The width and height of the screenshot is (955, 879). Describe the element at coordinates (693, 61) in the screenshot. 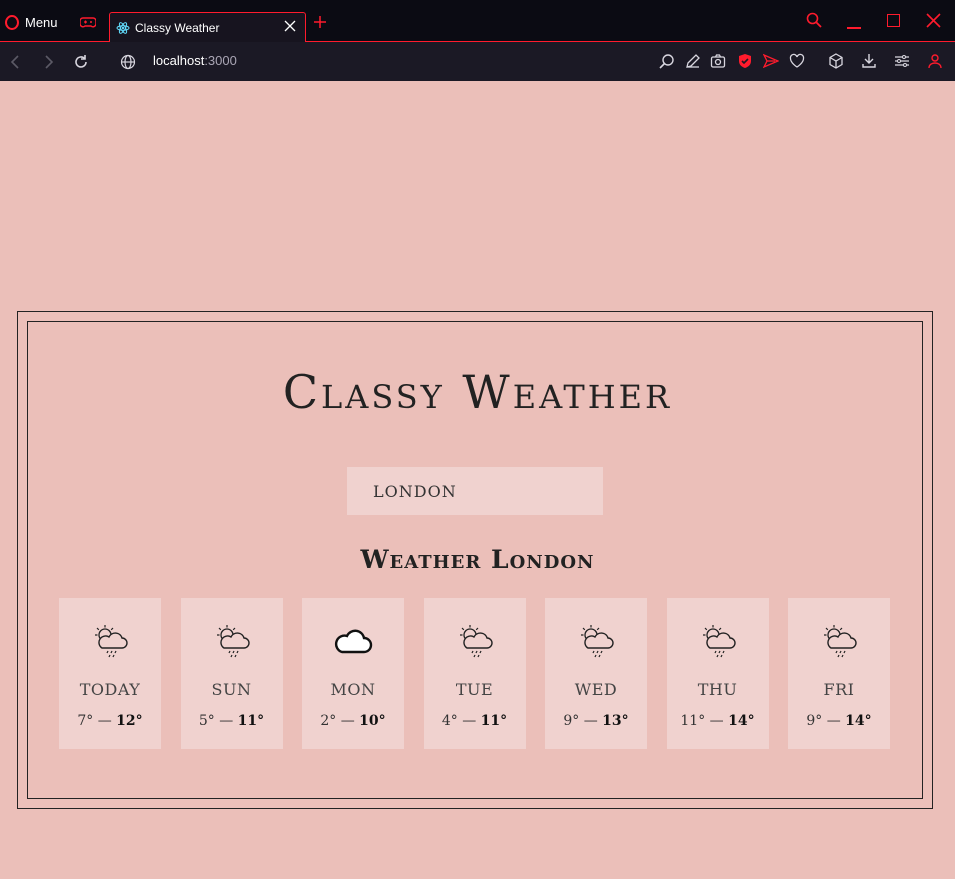

I see `edit-share-icon` at that location.